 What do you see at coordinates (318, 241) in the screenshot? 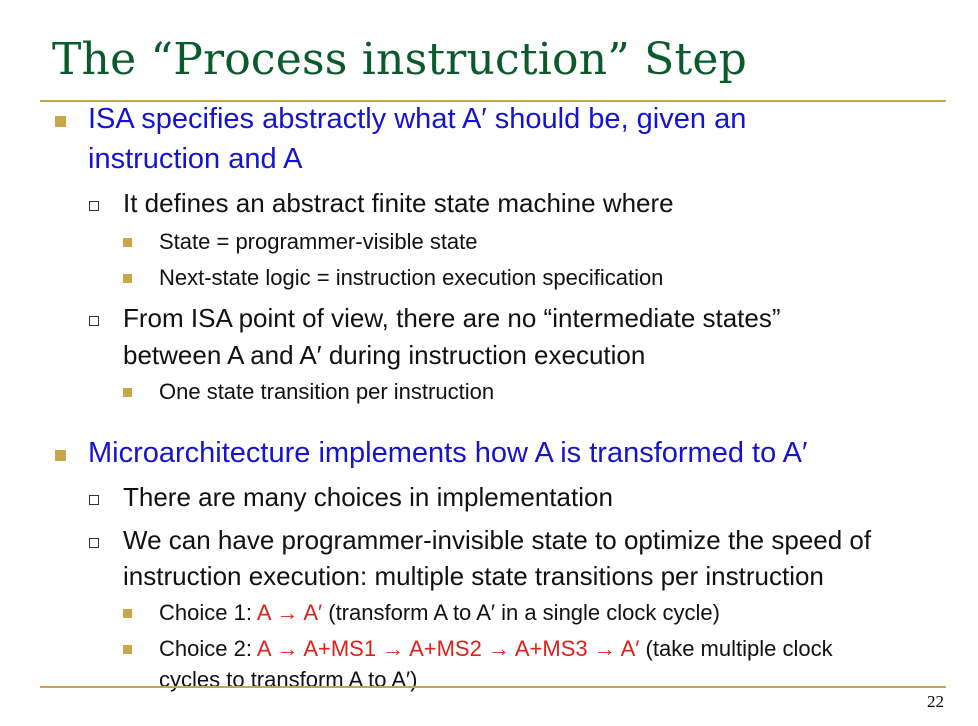
I see `section1-point1-sub1: State = programmer-visible state` at bounding box center [318, 241].